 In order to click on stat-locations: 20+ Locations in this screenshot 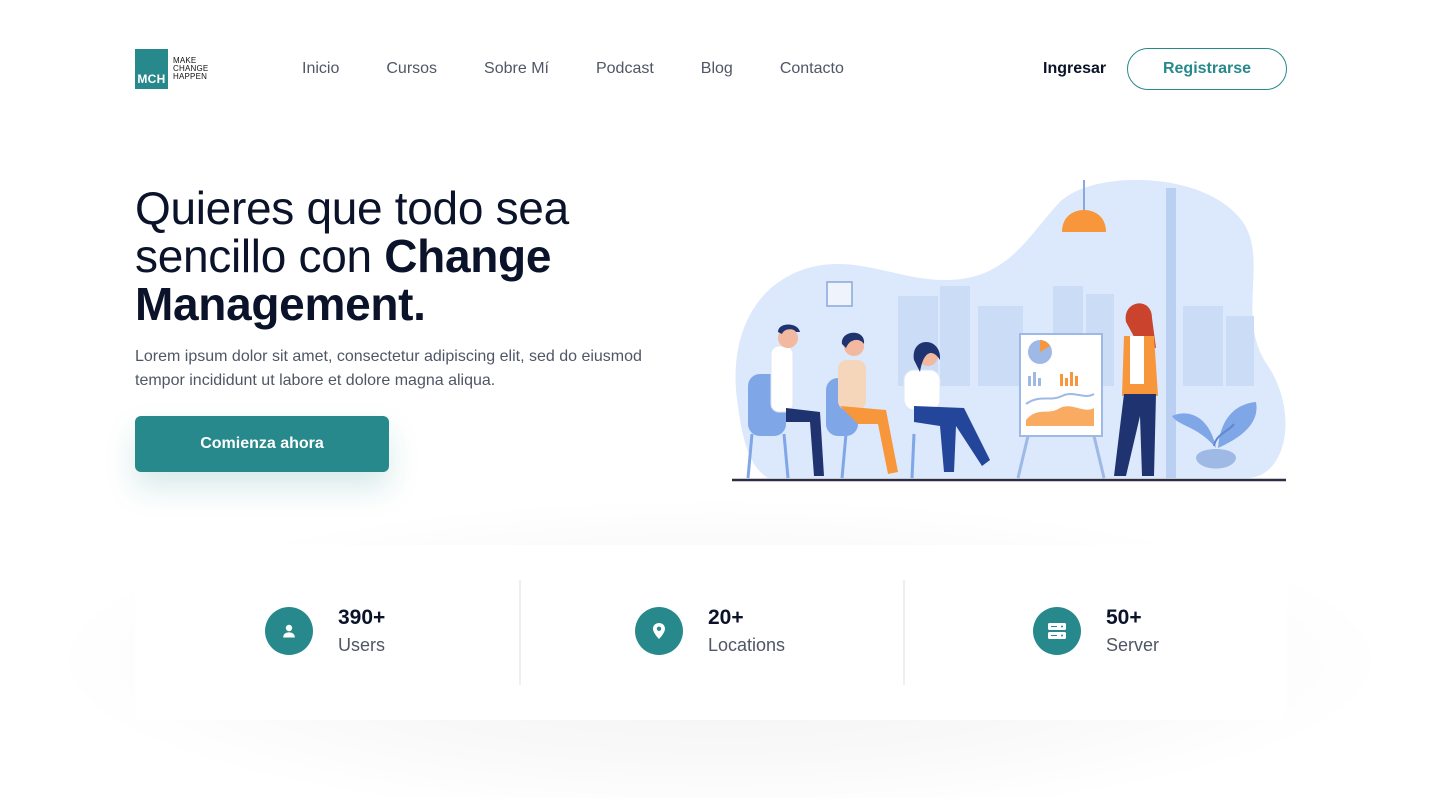, I will do `click(710, 631)`.